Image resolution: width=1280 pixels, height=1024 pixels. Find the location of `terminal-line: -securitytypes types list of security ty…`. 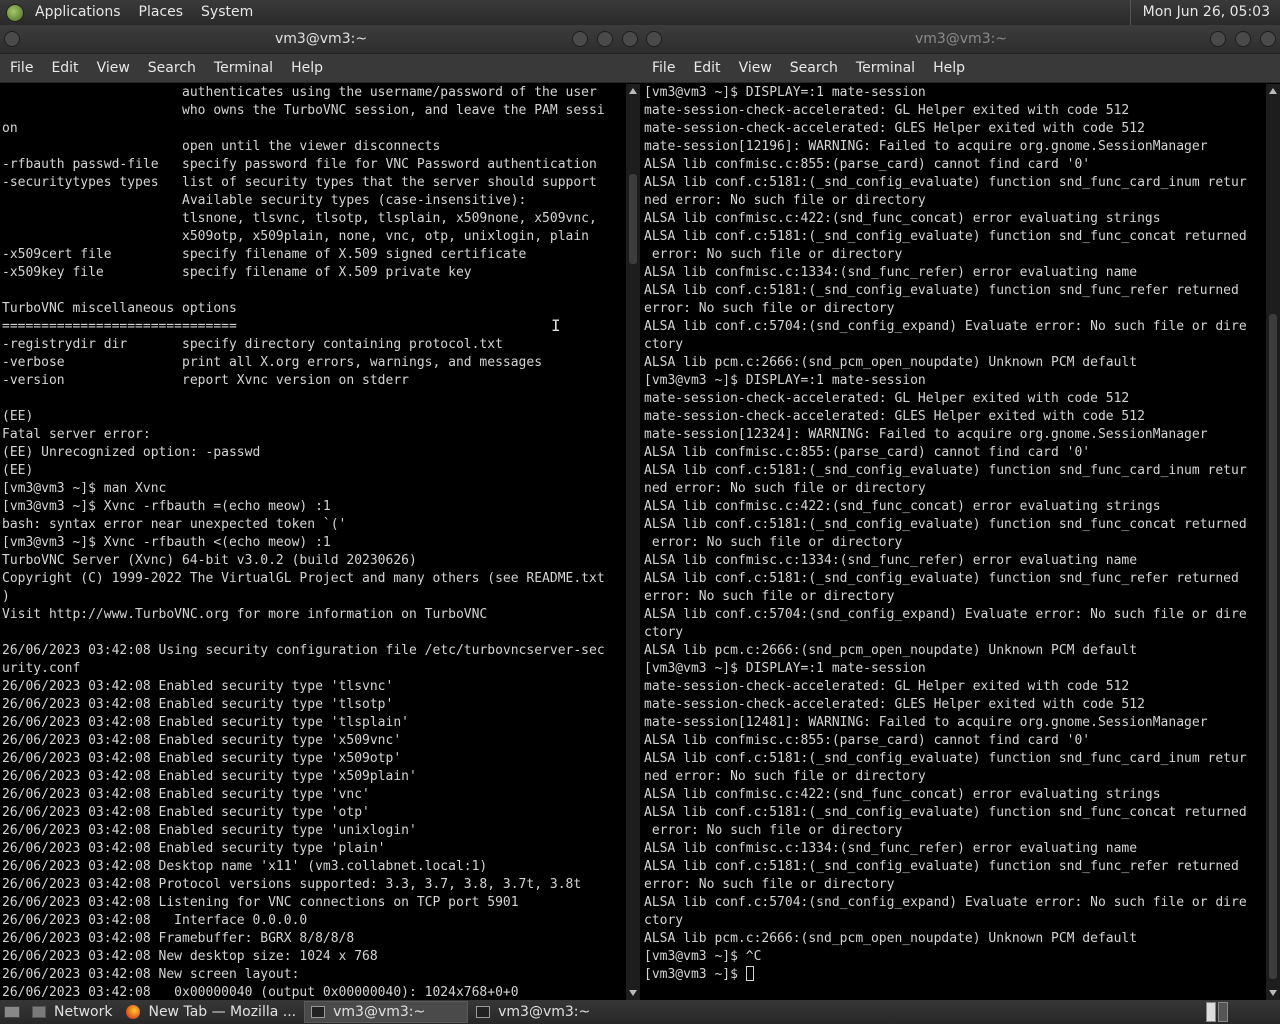

terminal-line: -securitytypes types list of security ty… is located at coordinates (299, 182).